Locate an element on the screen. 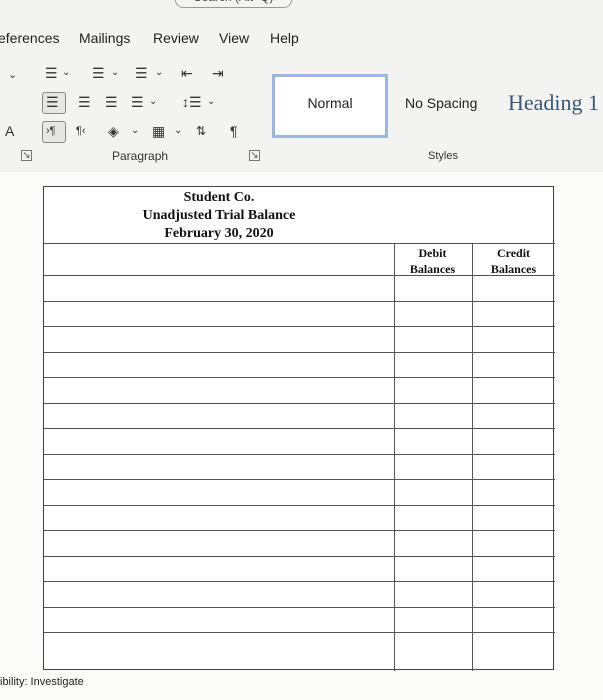 This screenshot has height=700, width=603. increase-indent-icon: ⇥ is located at coordinates (218, 73).